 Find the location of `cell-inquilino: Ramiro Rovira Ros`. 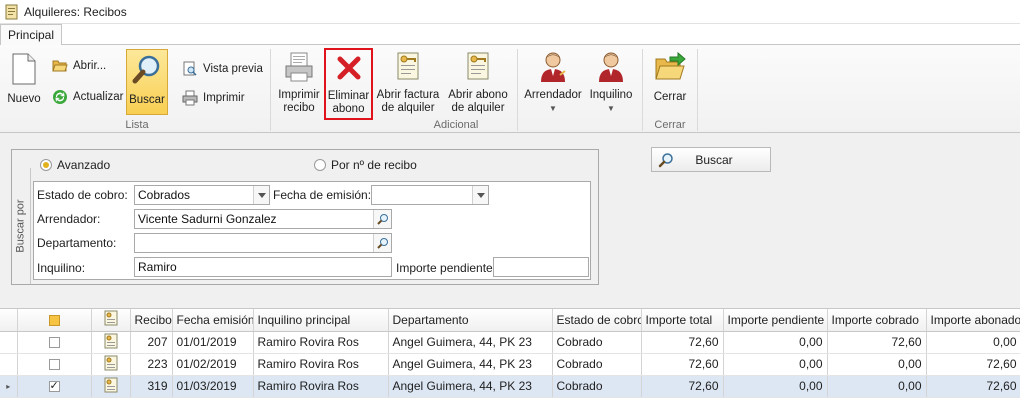

cell-inquilino: Ramiro Rovira Ros is located at coordinates (321, 364).